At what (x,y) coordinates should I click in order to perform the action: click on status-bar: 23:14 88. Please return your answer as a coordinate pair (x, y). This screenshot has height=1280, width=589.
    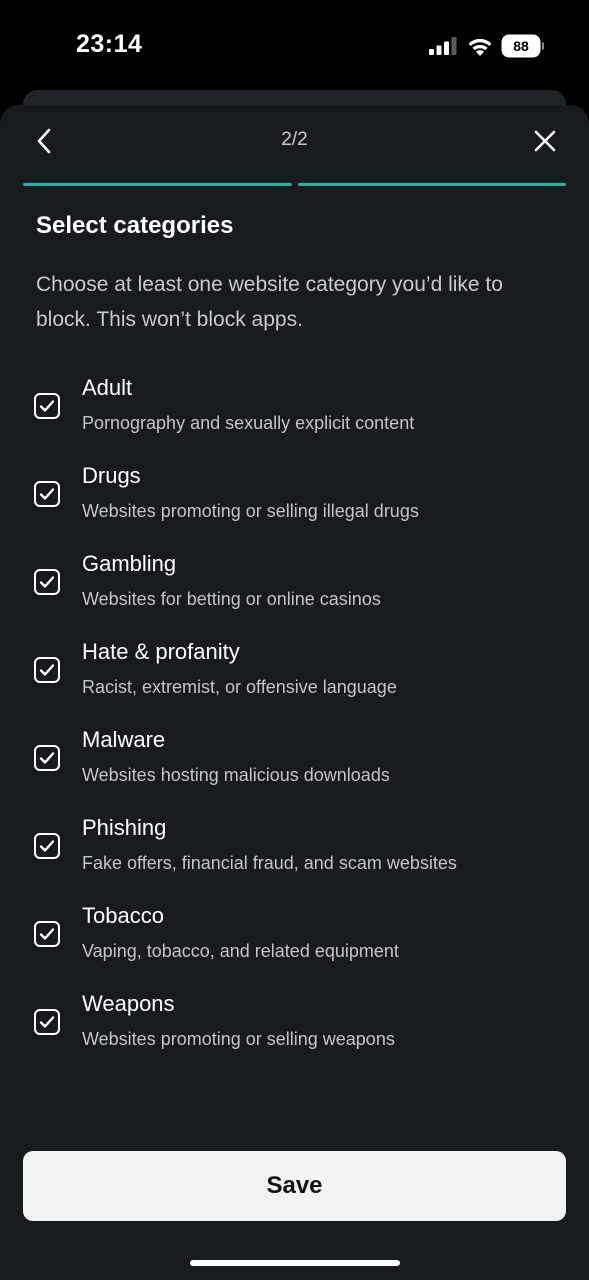
    Looking at the image, I should click on (294, 46).